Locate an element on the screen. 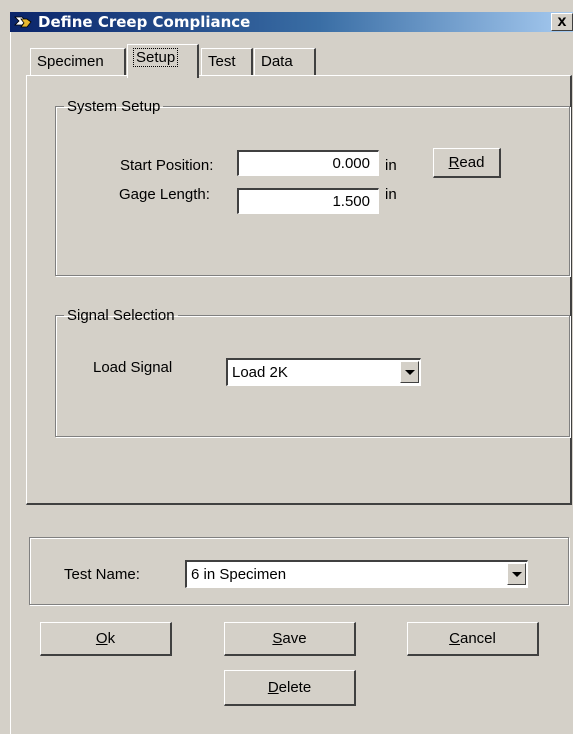 Image resolution: width=573 pixels, height=734 pixels. save-label-rest: ave is located at coordinates (294, 638).